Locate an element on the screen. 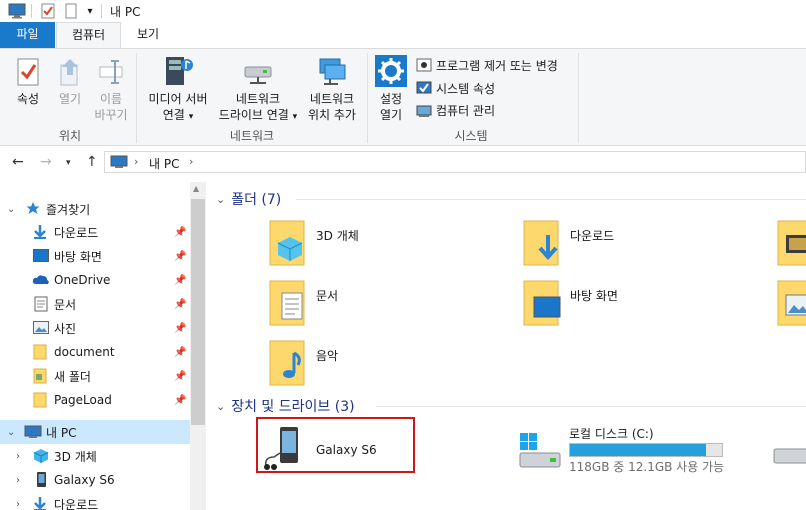 The width and height of the screenshot is (806, 510). map-drive-label-1: 네트워크 is located at coordinates (258, 99).